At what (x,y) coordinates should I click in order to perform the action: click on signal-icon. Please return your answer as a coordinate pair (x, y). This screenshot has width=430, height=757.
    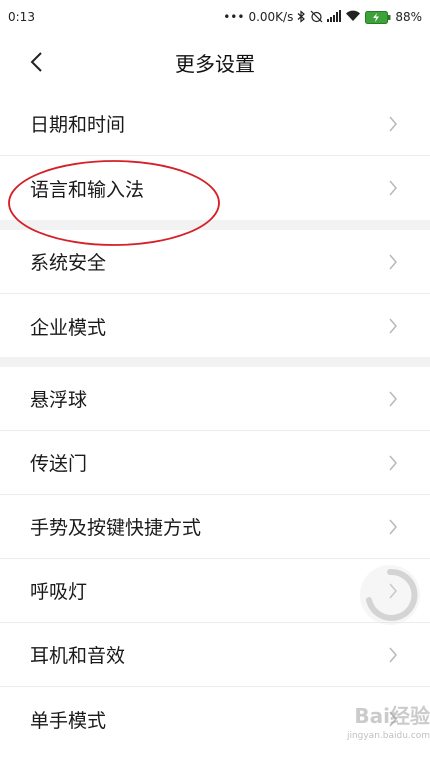
    Looking at the image, I should click on (334, 17).